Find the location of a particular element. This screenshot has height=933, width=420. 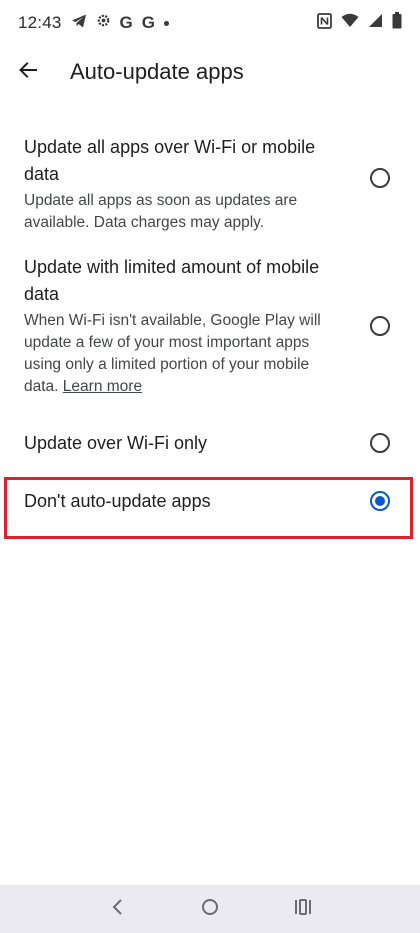

status-bar: 12:43 G G is located at coordinates (210, 23).